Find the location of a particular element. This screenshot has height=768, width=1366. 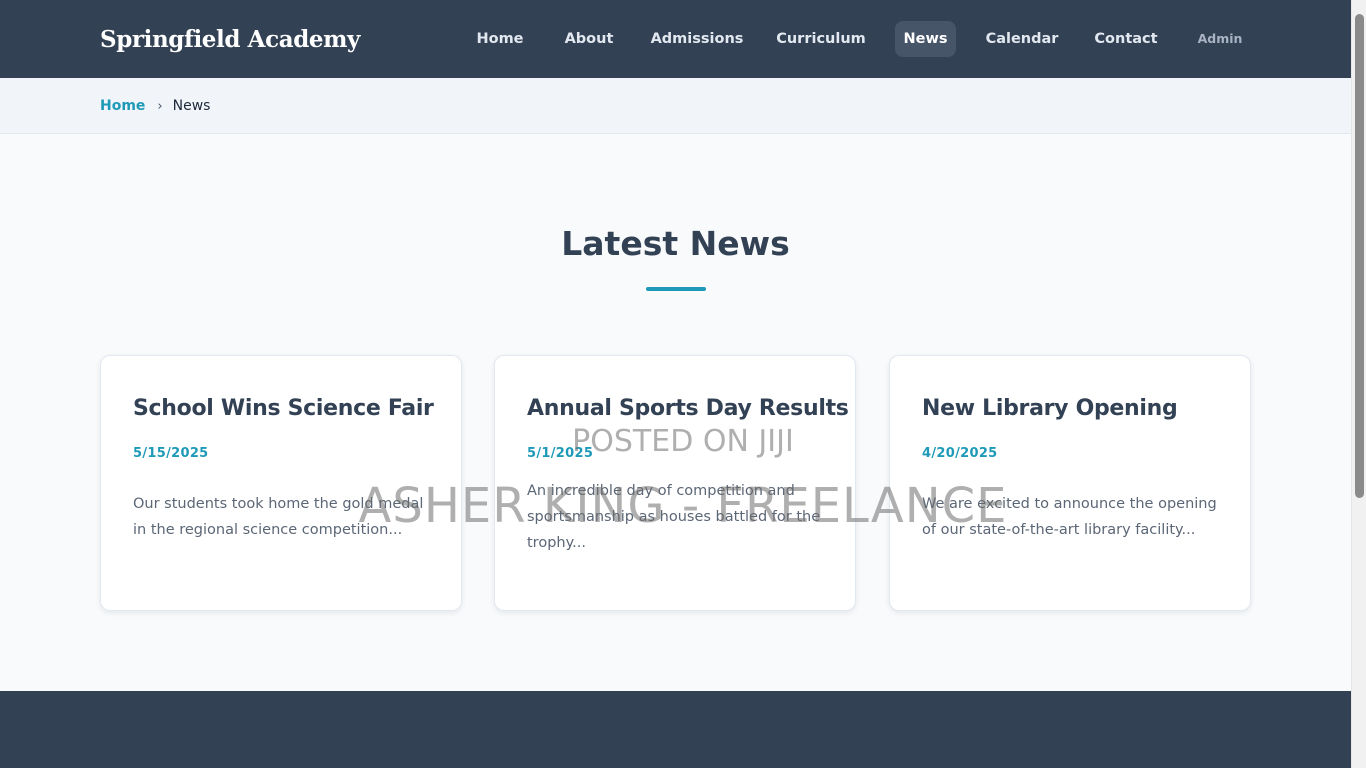

page-title: Latest News is located at coordinates (675, 243).